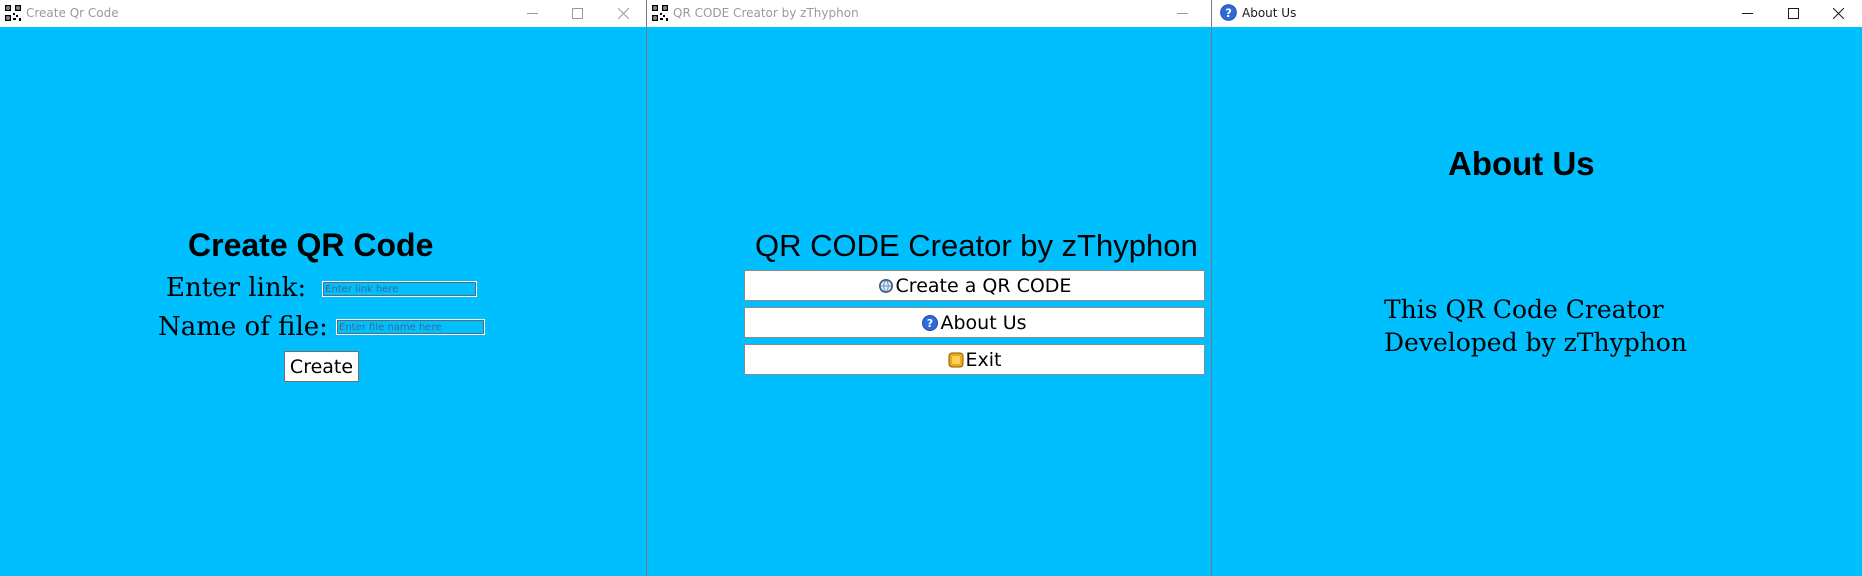  Describe the element at coordinates (885, 285) in the screenshot. I see `qr-globe-icon` at that location.